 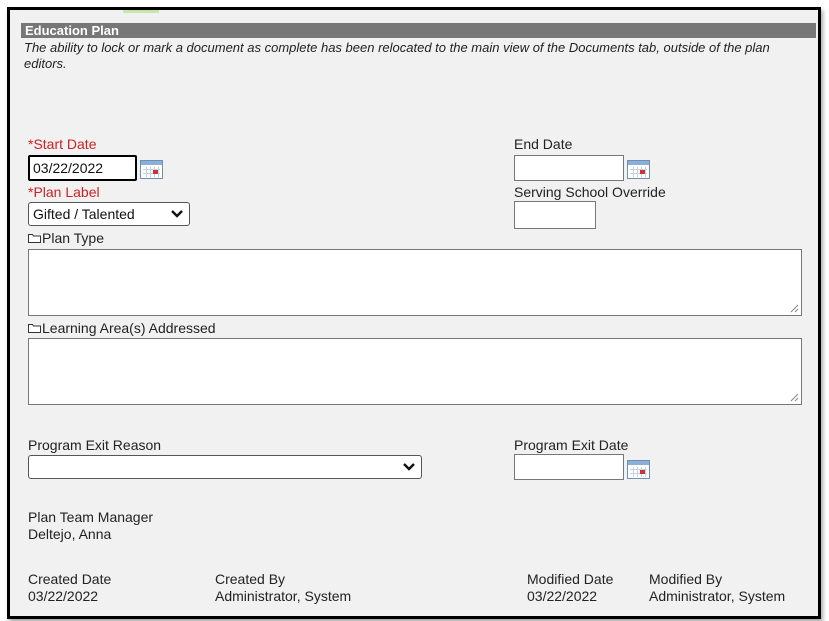 What do you see at coordinates (151, 169) in the screenshot?
I see `start-date-calendar-icon` at bounding box center [151, 169].